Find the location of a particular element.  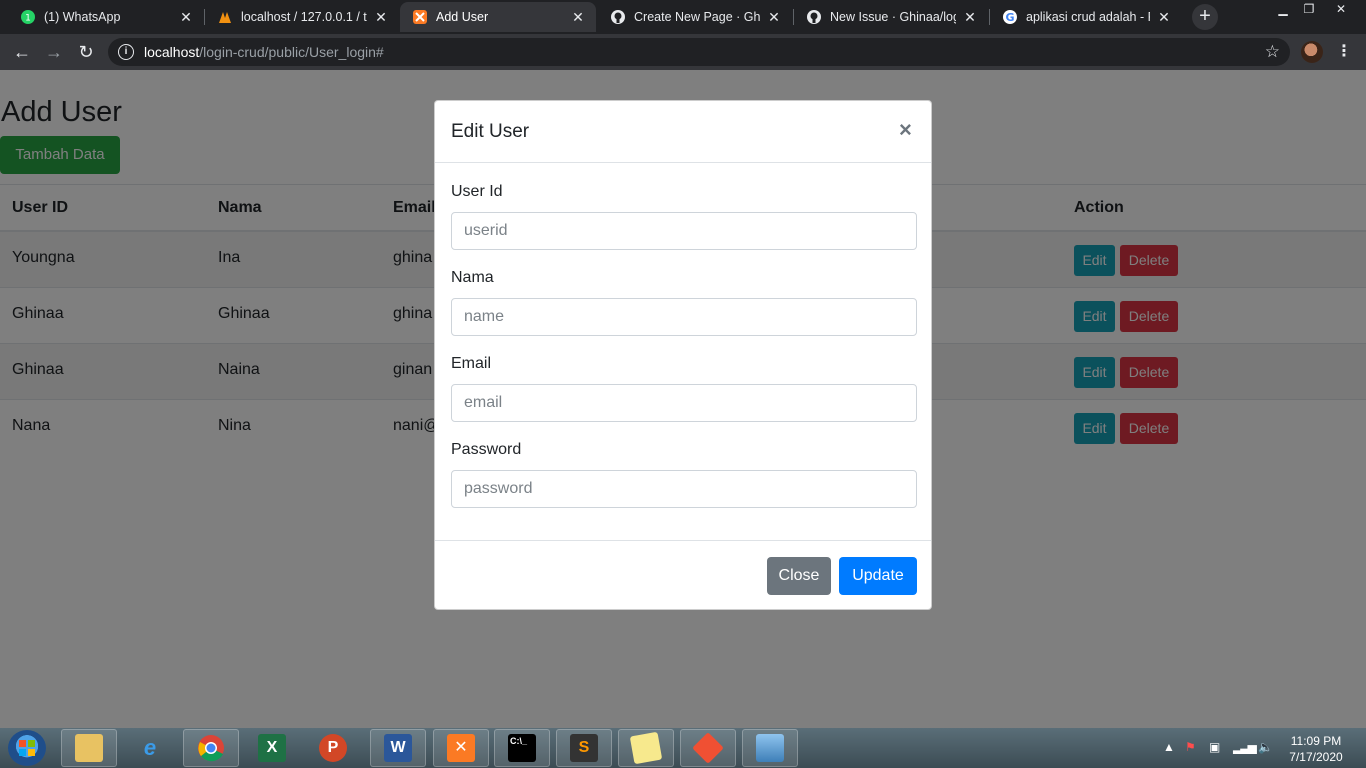

userid-label: User Id is located at coordinates (477, 191).